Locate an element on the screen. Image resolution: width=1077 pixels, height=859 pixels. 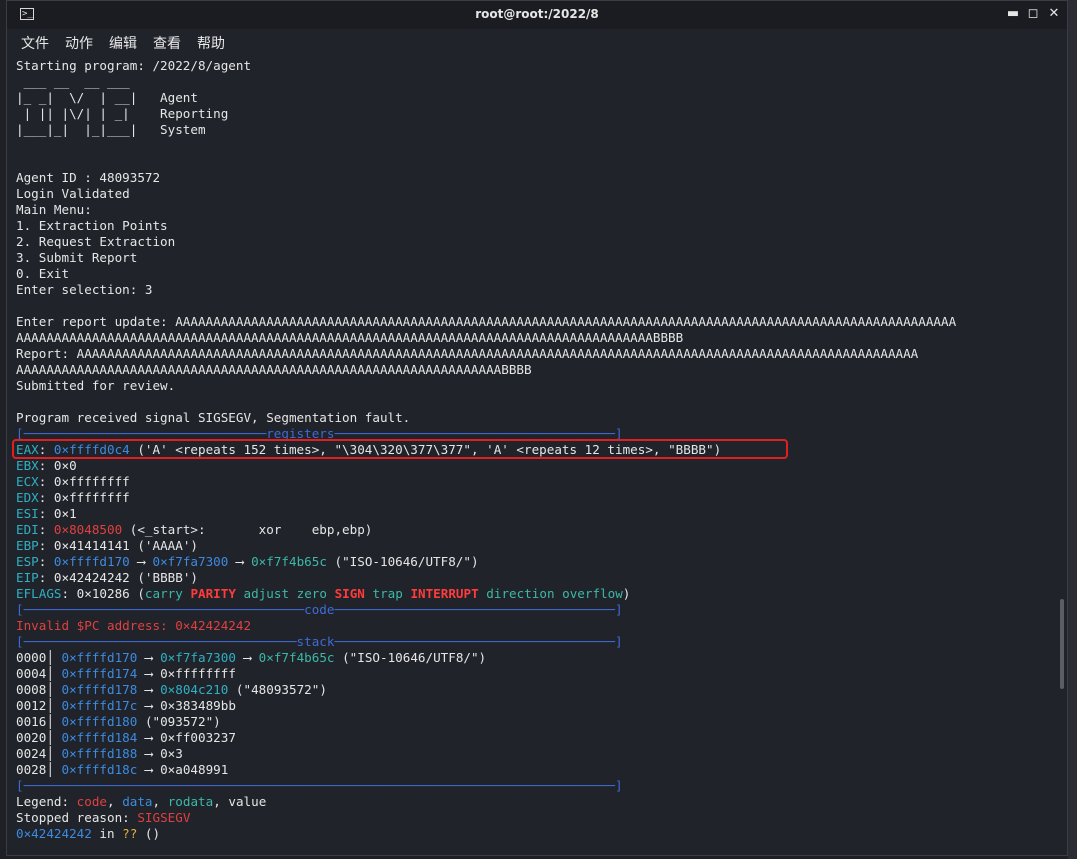
menu-file: 文件 is located at coordinates (35, 43).